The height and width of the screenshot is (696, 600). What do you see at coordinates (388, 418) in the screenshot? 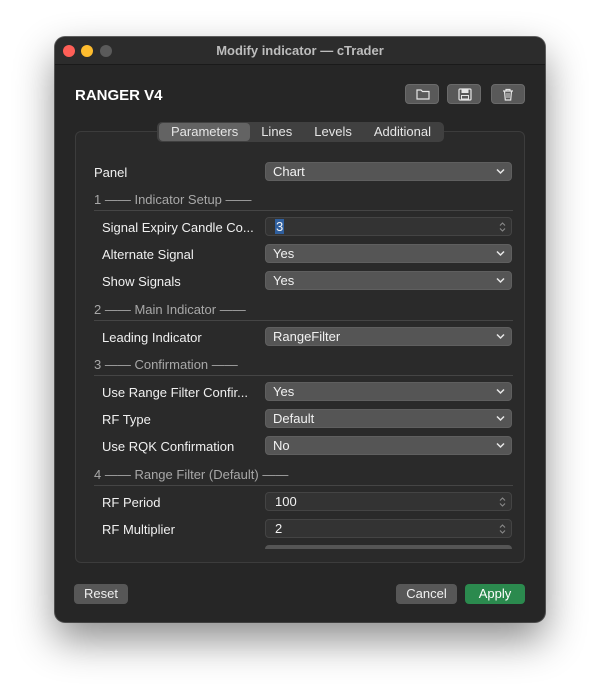
I see `rf-type-select: Default` at bounding box center [388, 418].